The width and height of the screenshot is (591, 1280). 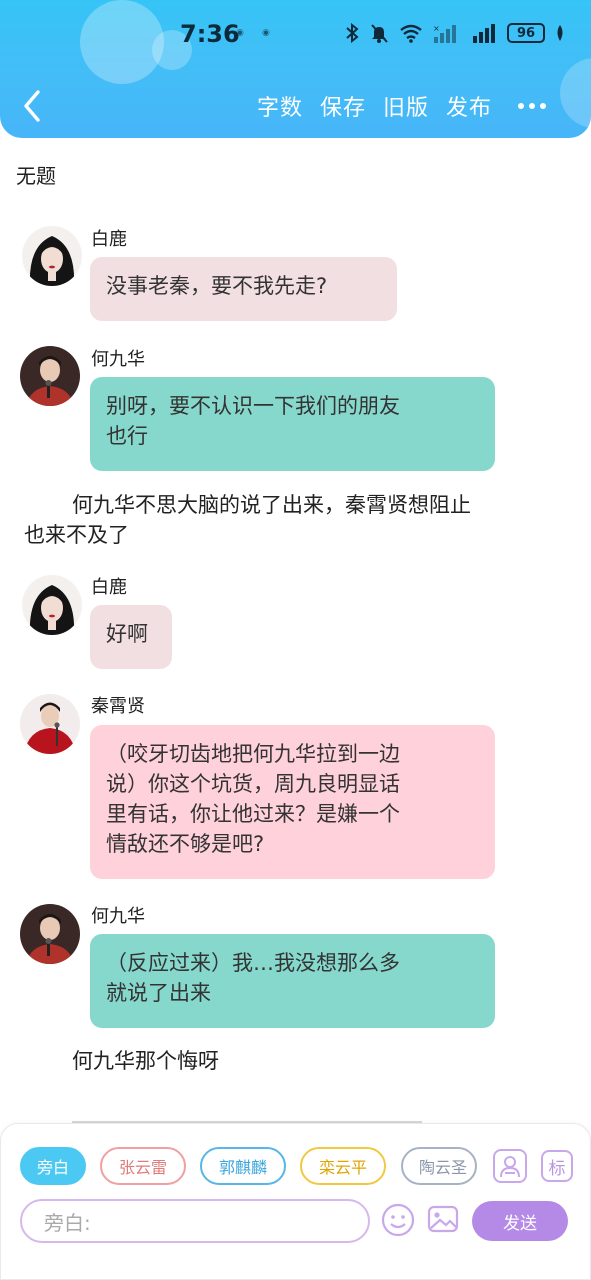 What do you see at coordinates (469, 106) in the screenshot?
I see `publish-button: 发布` at bounding box center [469, 106].